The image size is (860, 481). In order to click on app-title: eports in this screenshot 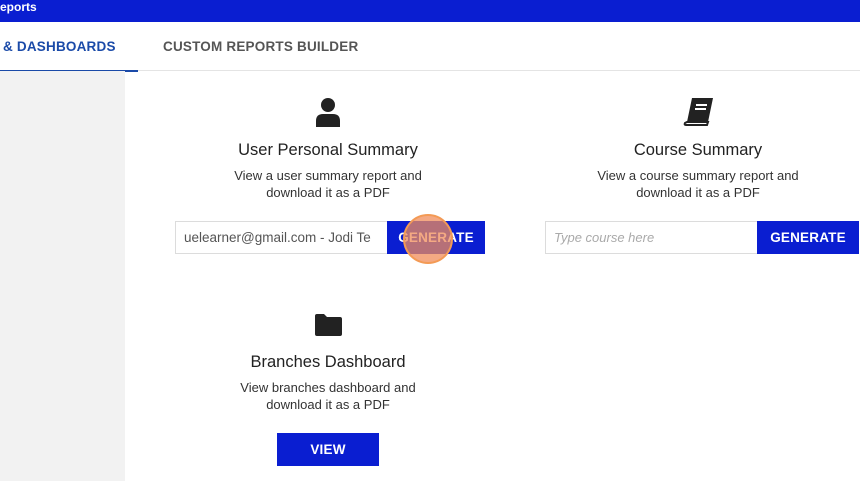, I will do `click(18, 7)`.